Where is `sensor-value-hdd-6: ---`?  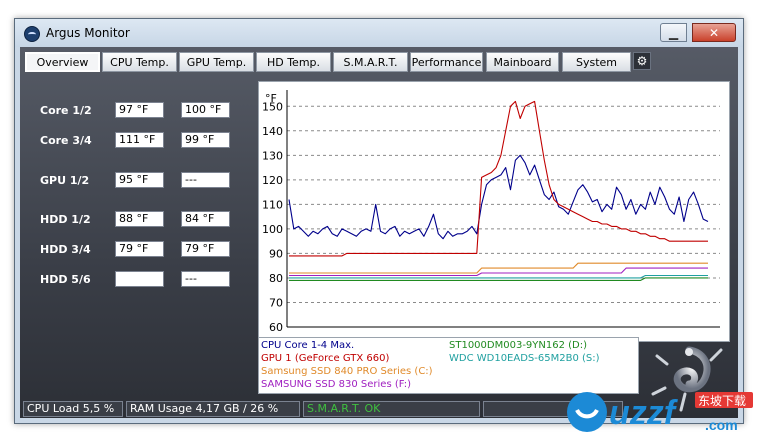
sensor-value-hdd-6: --- is located at coordinates (205, 279).